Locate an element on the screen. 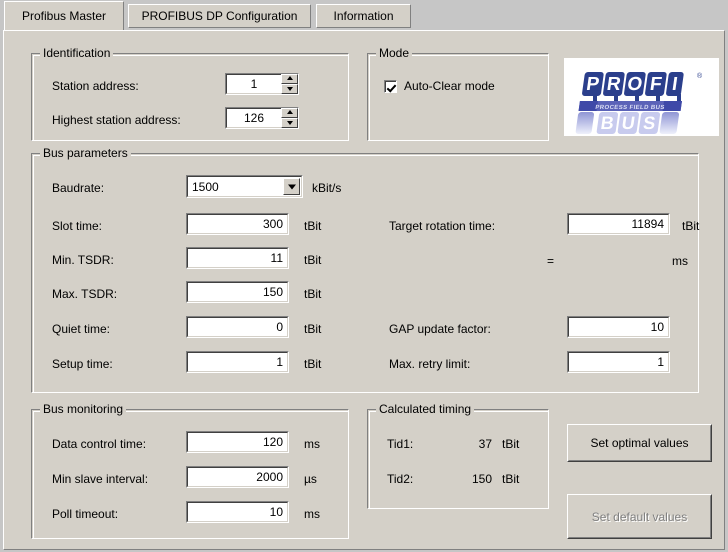 The width and height of the screenshot is (728, 552). min-tsdr-unit: tBit is located at coordinates (313, 260).